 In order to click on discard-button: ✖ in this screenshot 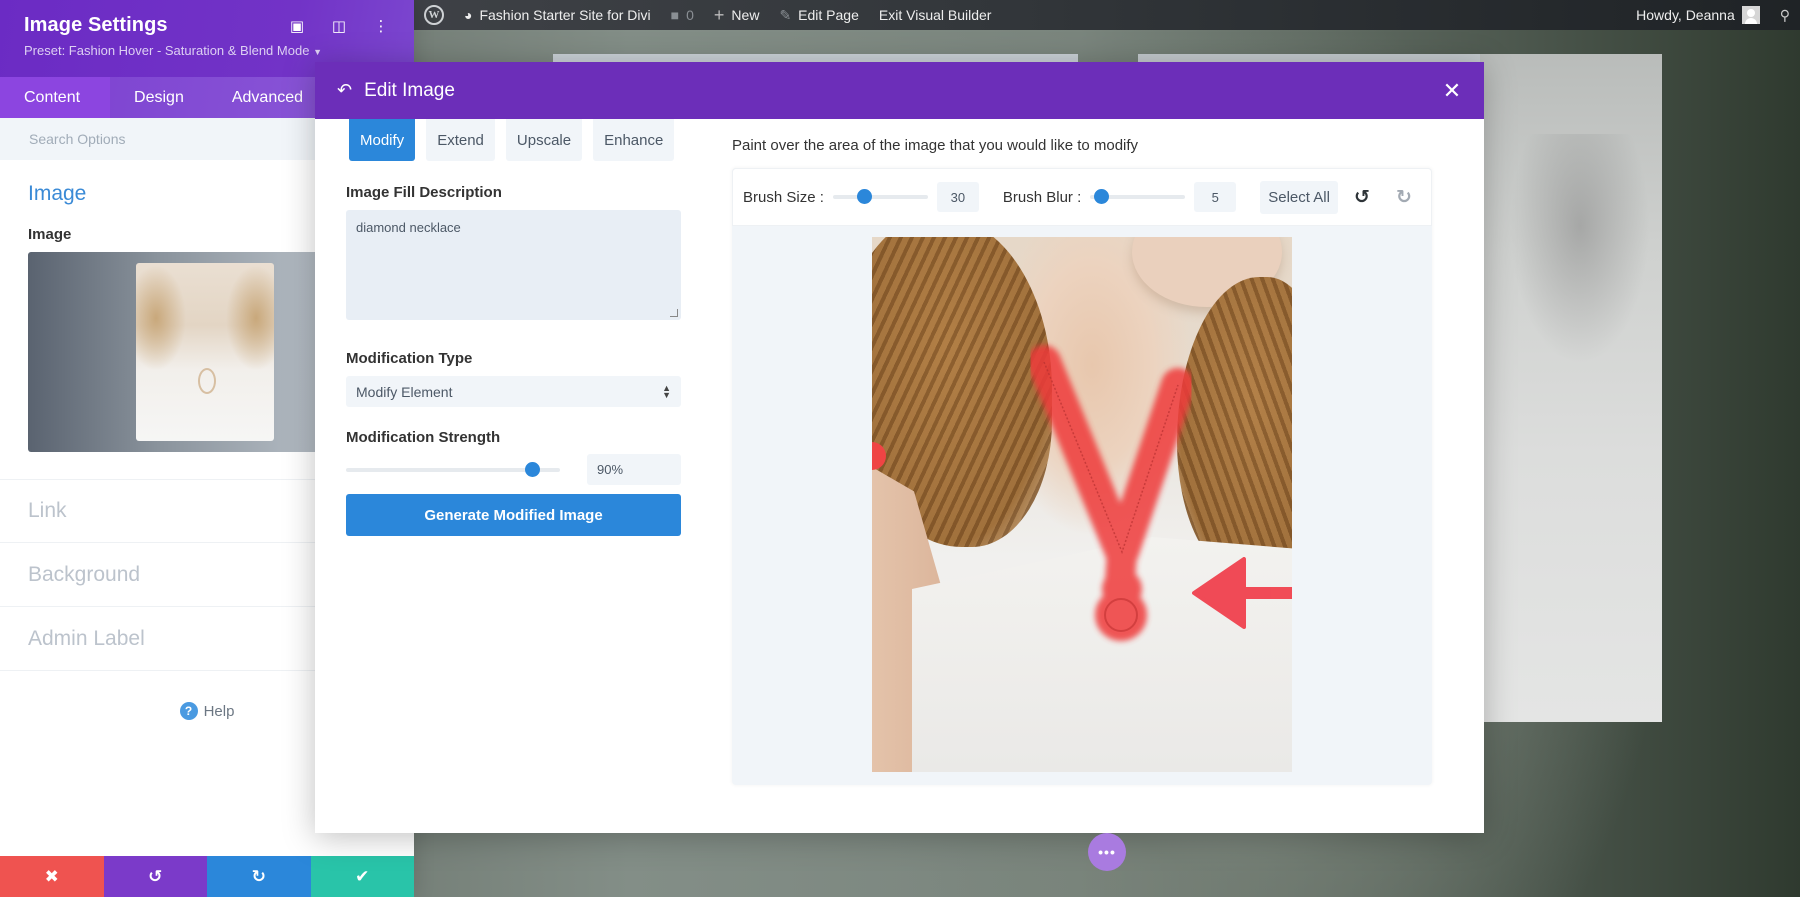, I will do `click(52, 876)`.